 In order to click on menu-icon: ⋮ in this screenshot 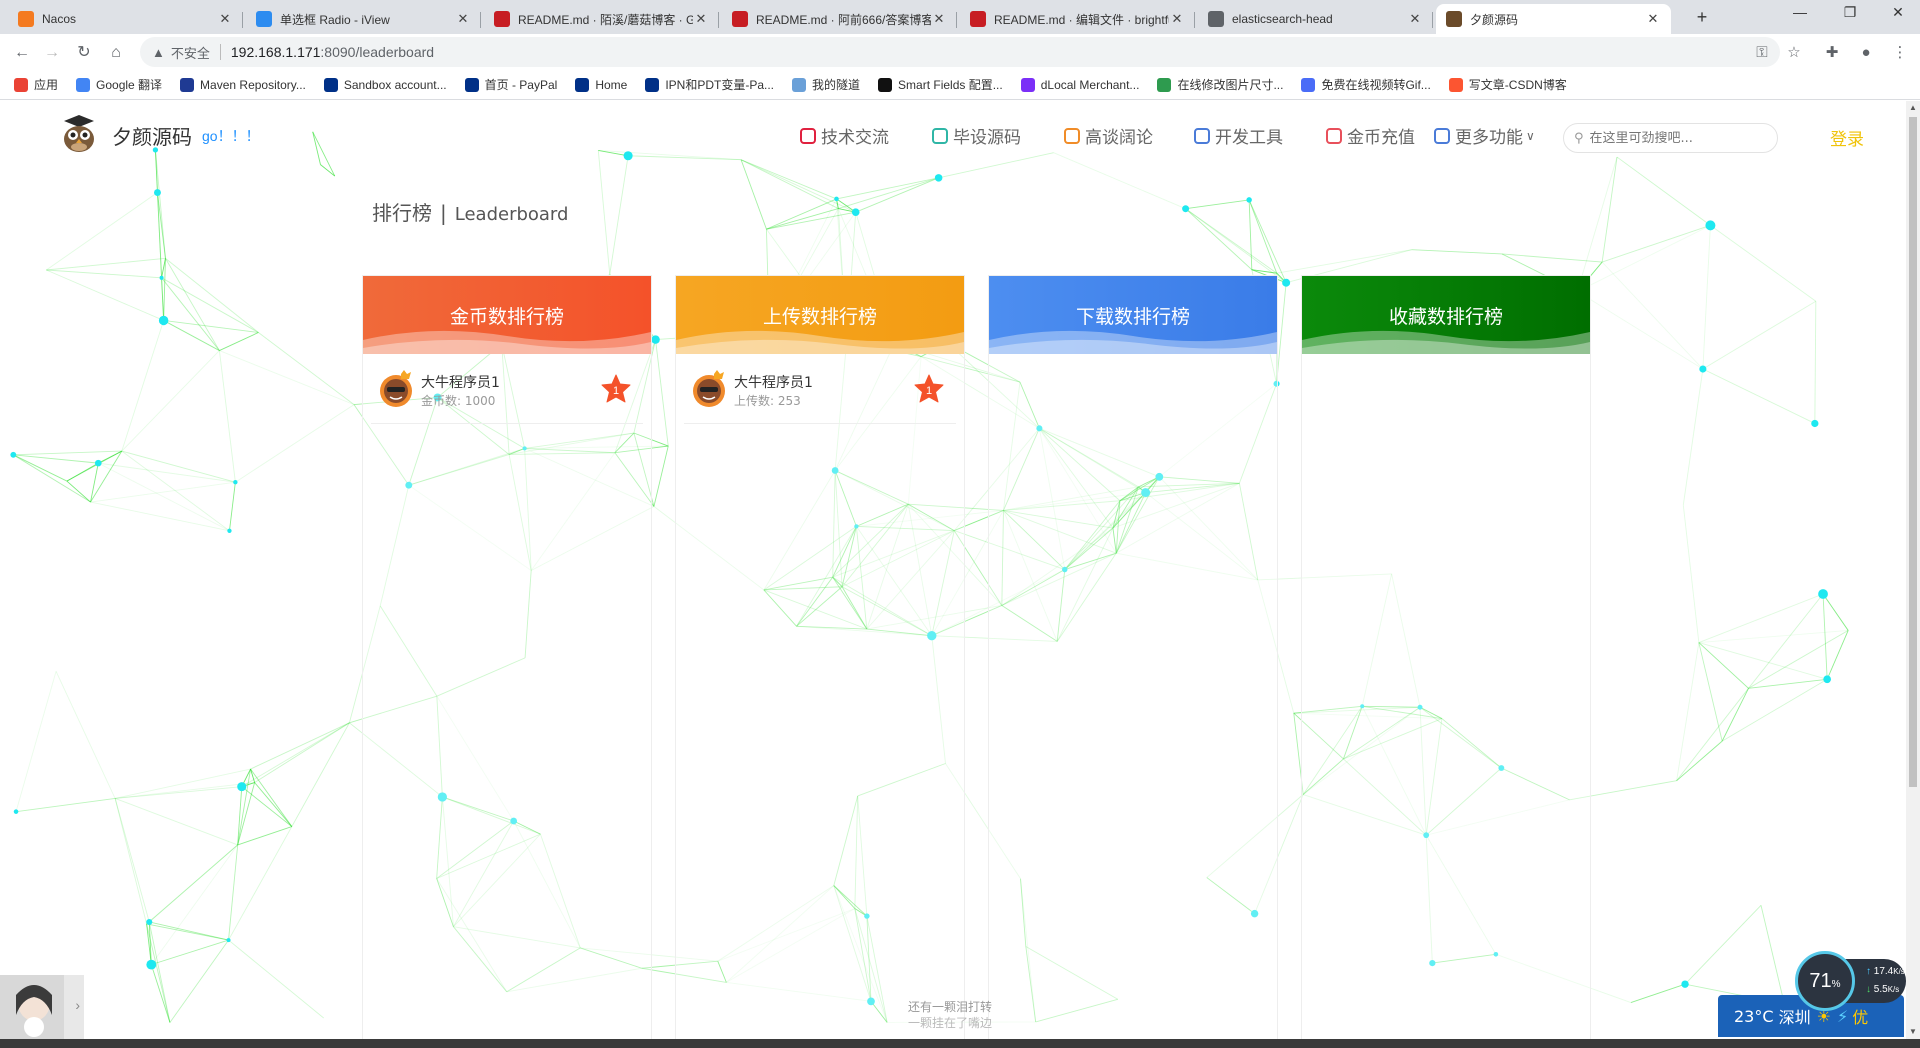, I will do `click(1900, 53)`.